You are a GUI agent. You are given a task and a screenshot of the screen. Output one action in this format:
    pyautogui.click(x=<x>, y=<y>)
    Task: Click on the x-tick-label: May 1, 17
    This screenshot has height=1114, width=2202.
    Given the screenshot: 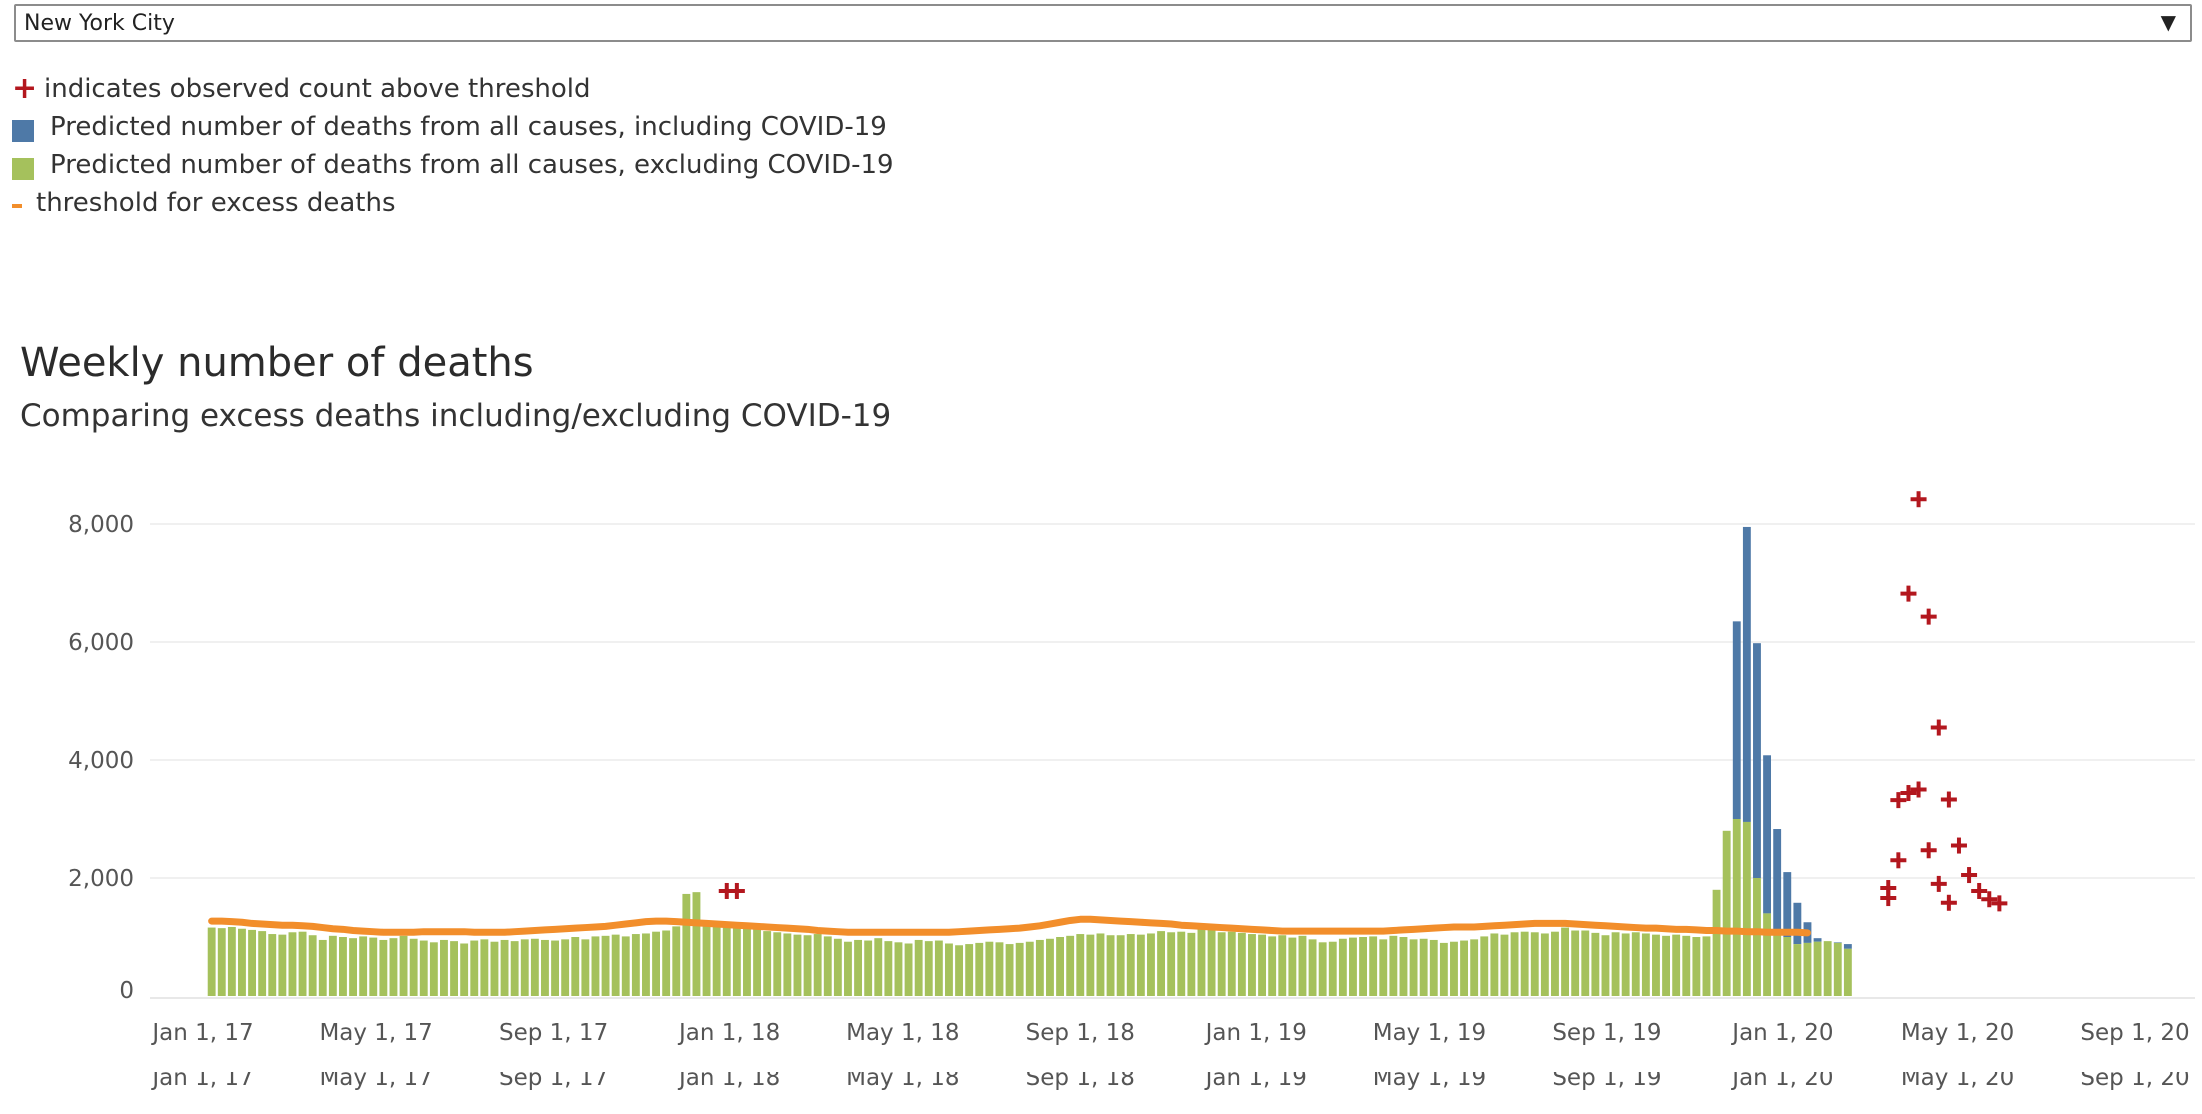 What is the action you would take?
    pyautogui.click(x=375, y=1033)
    